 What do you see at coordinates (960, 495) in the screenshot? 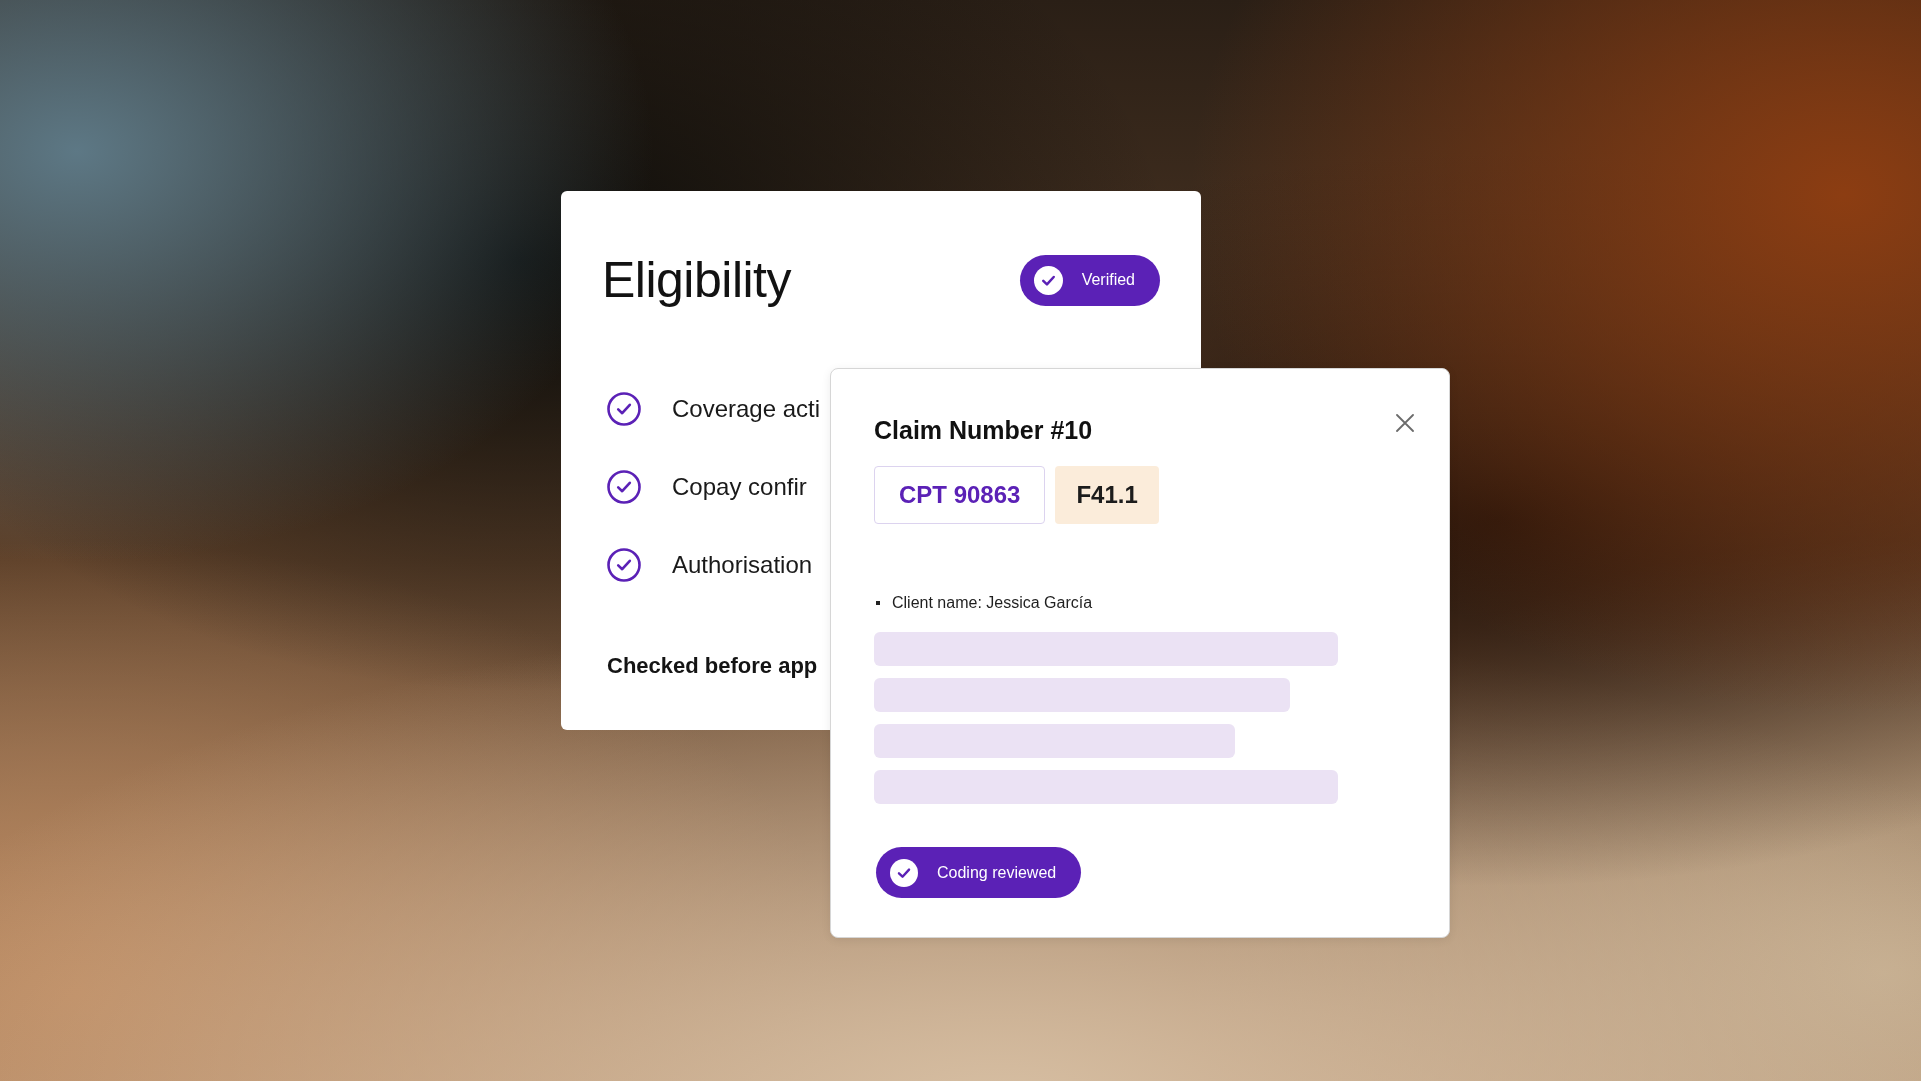
I see `procedure-code-tag: CPT 90863` at bounding box center [960, 495].